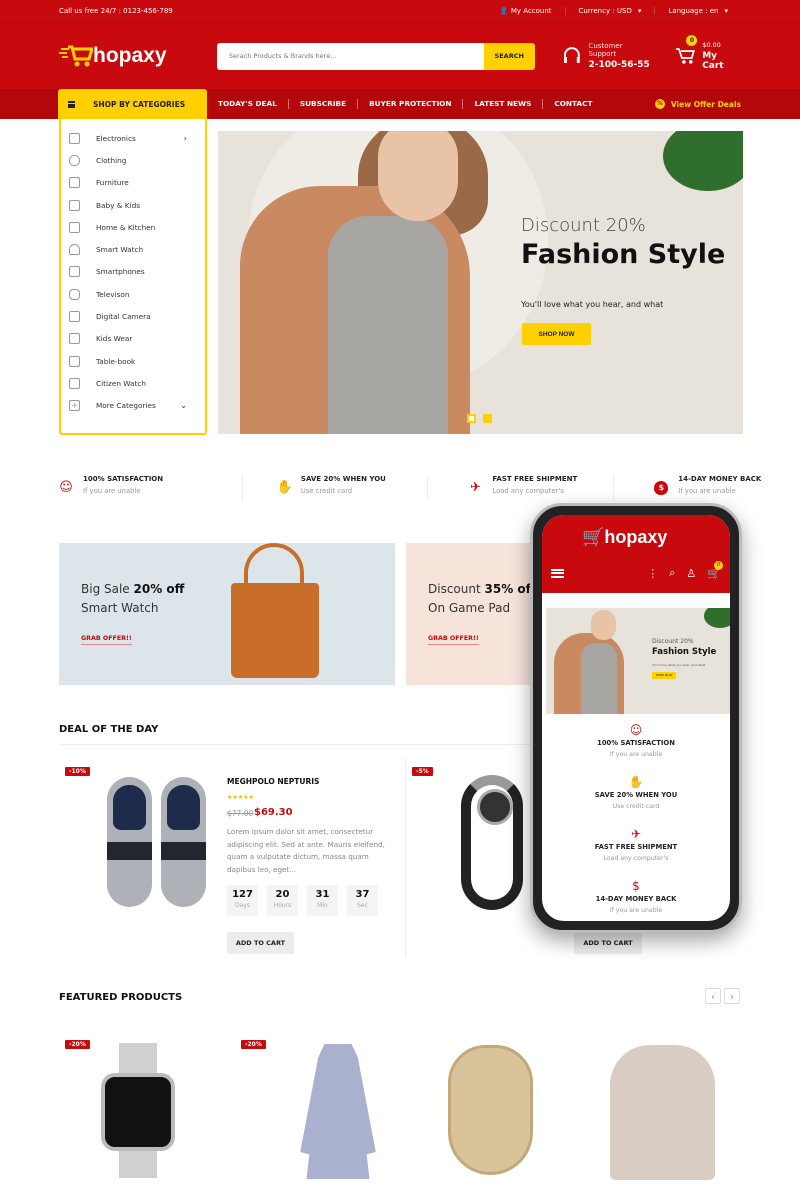  Describe the element at coordinates (605, 50) in the screenshot. I see `support-label: Customer Support` at that location.